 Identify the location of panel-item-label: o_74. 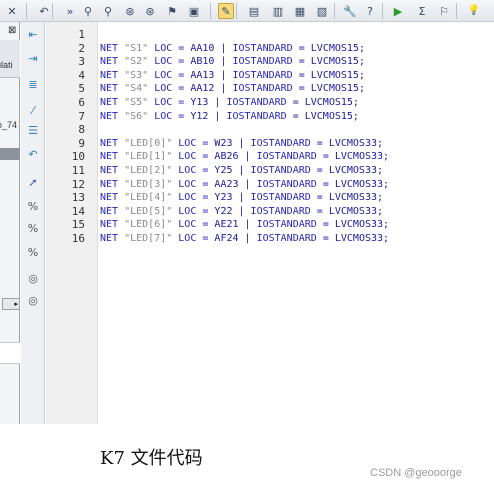
(8, 125).